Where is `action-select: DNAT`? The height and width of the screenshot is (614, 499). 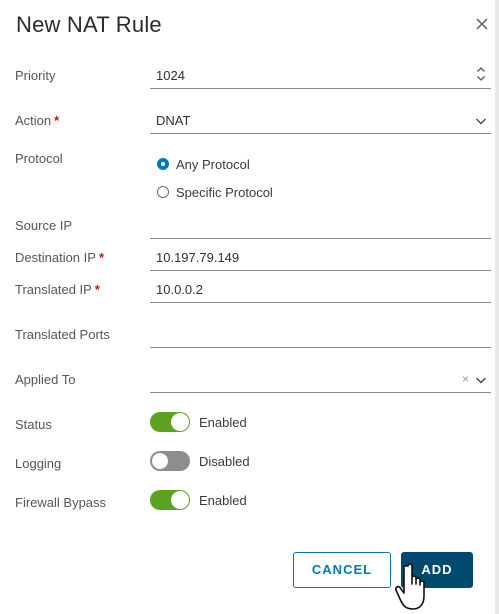 action-select: DNAT is located at coordinates (320, 121).